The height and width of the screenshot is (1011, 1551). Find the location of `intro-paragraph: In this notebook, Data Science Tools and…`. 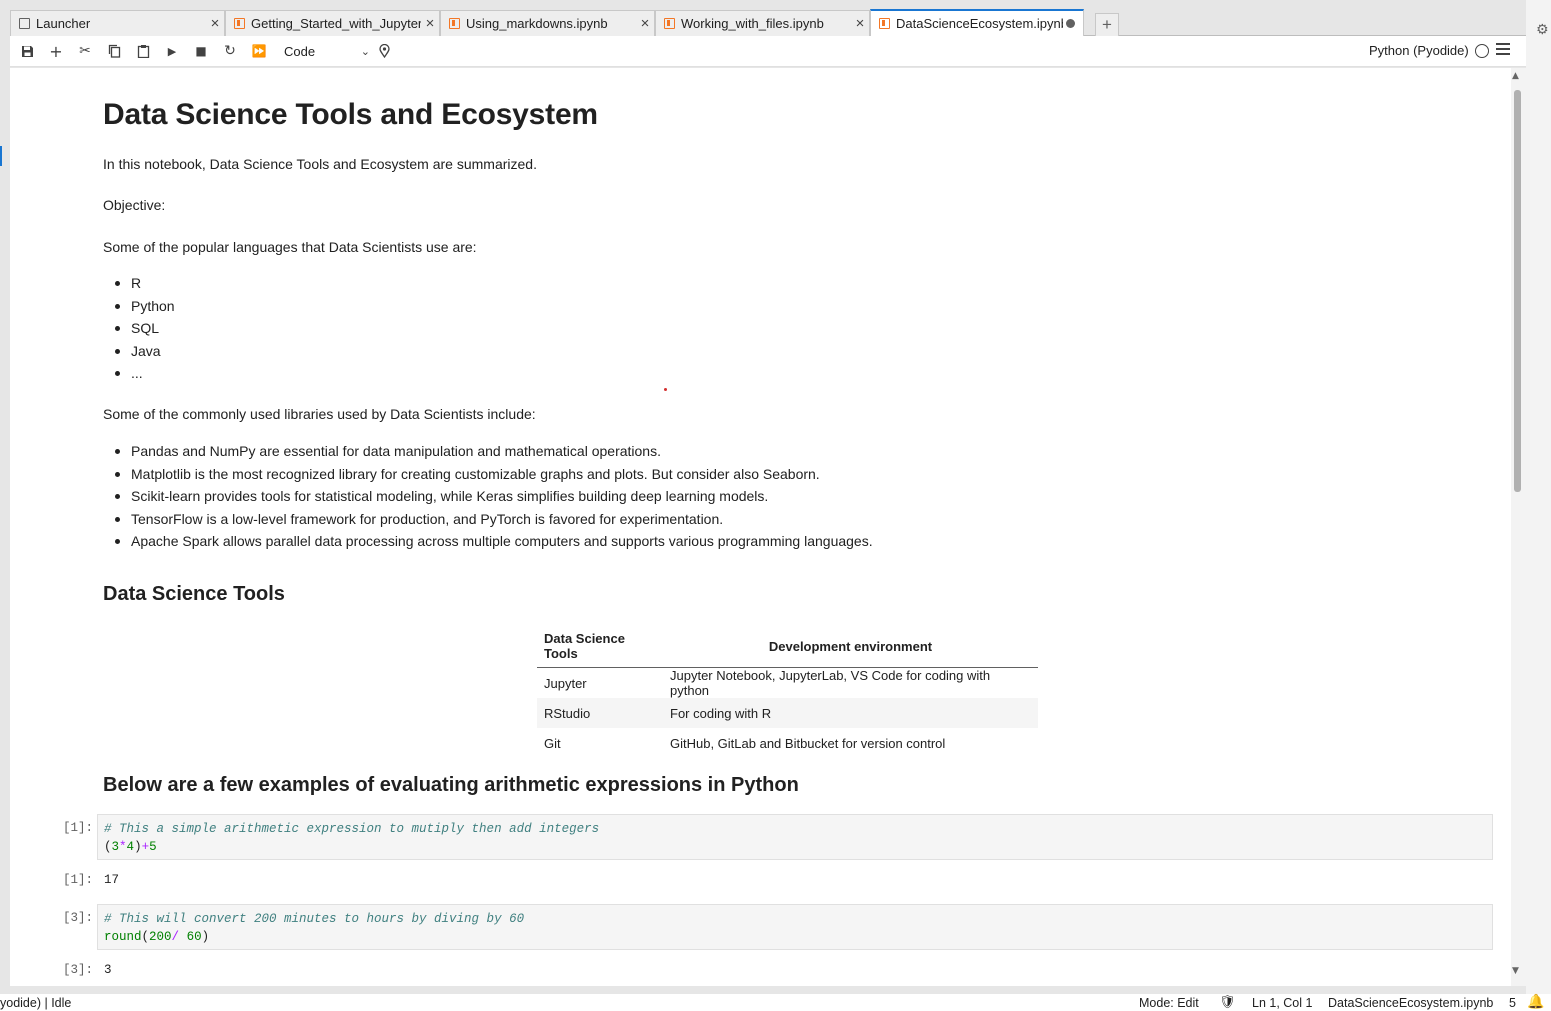

intro-paragraph: In this notebook, Data Science Tools and… is located at coordinates (320, 164).